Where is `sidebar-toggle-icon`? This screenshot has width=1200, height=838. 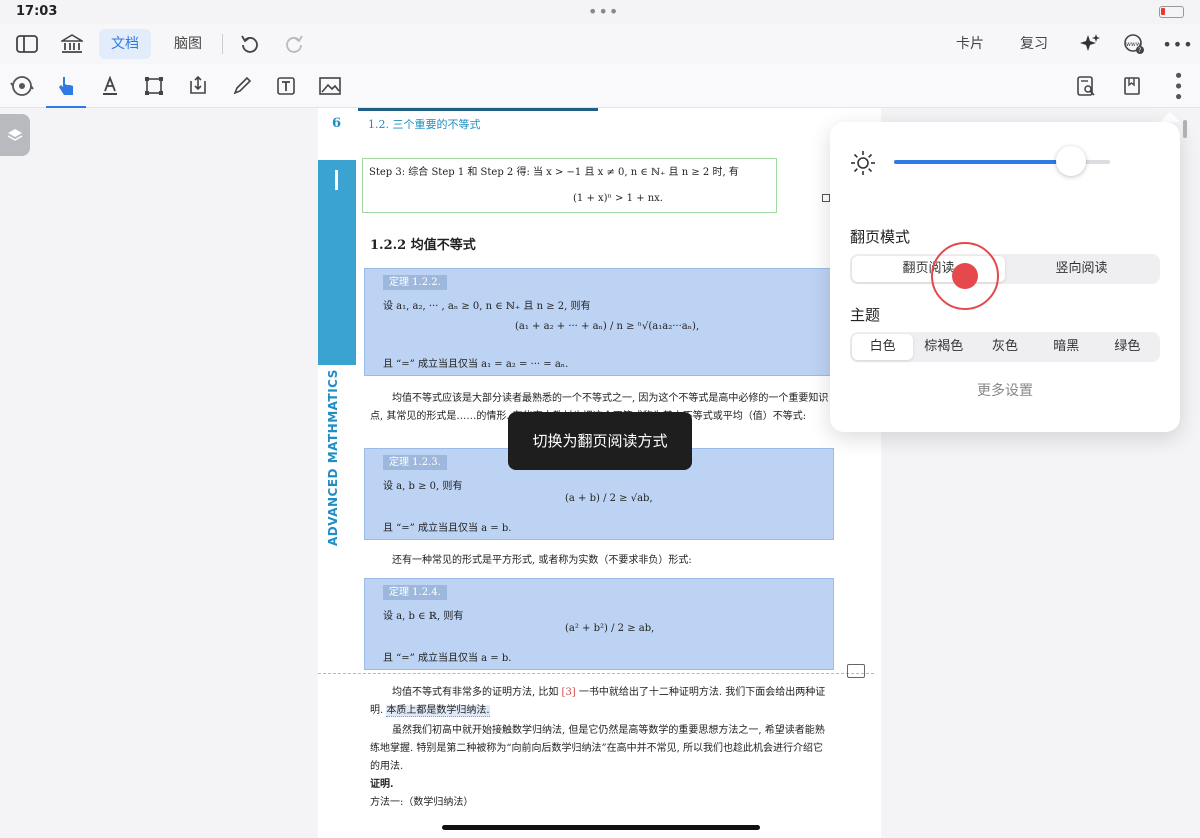 sidebar-toggle-icon is located at coordinates (27, 44).